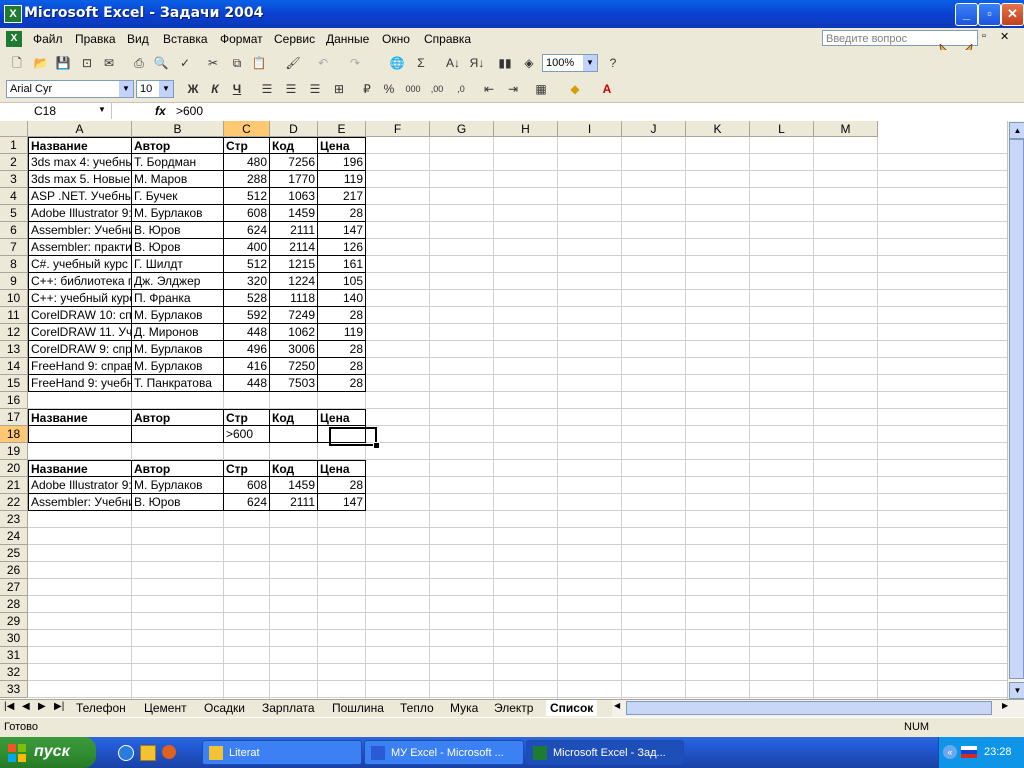  I want to click on next-sheet-icon: ▶, so click(42, 706).